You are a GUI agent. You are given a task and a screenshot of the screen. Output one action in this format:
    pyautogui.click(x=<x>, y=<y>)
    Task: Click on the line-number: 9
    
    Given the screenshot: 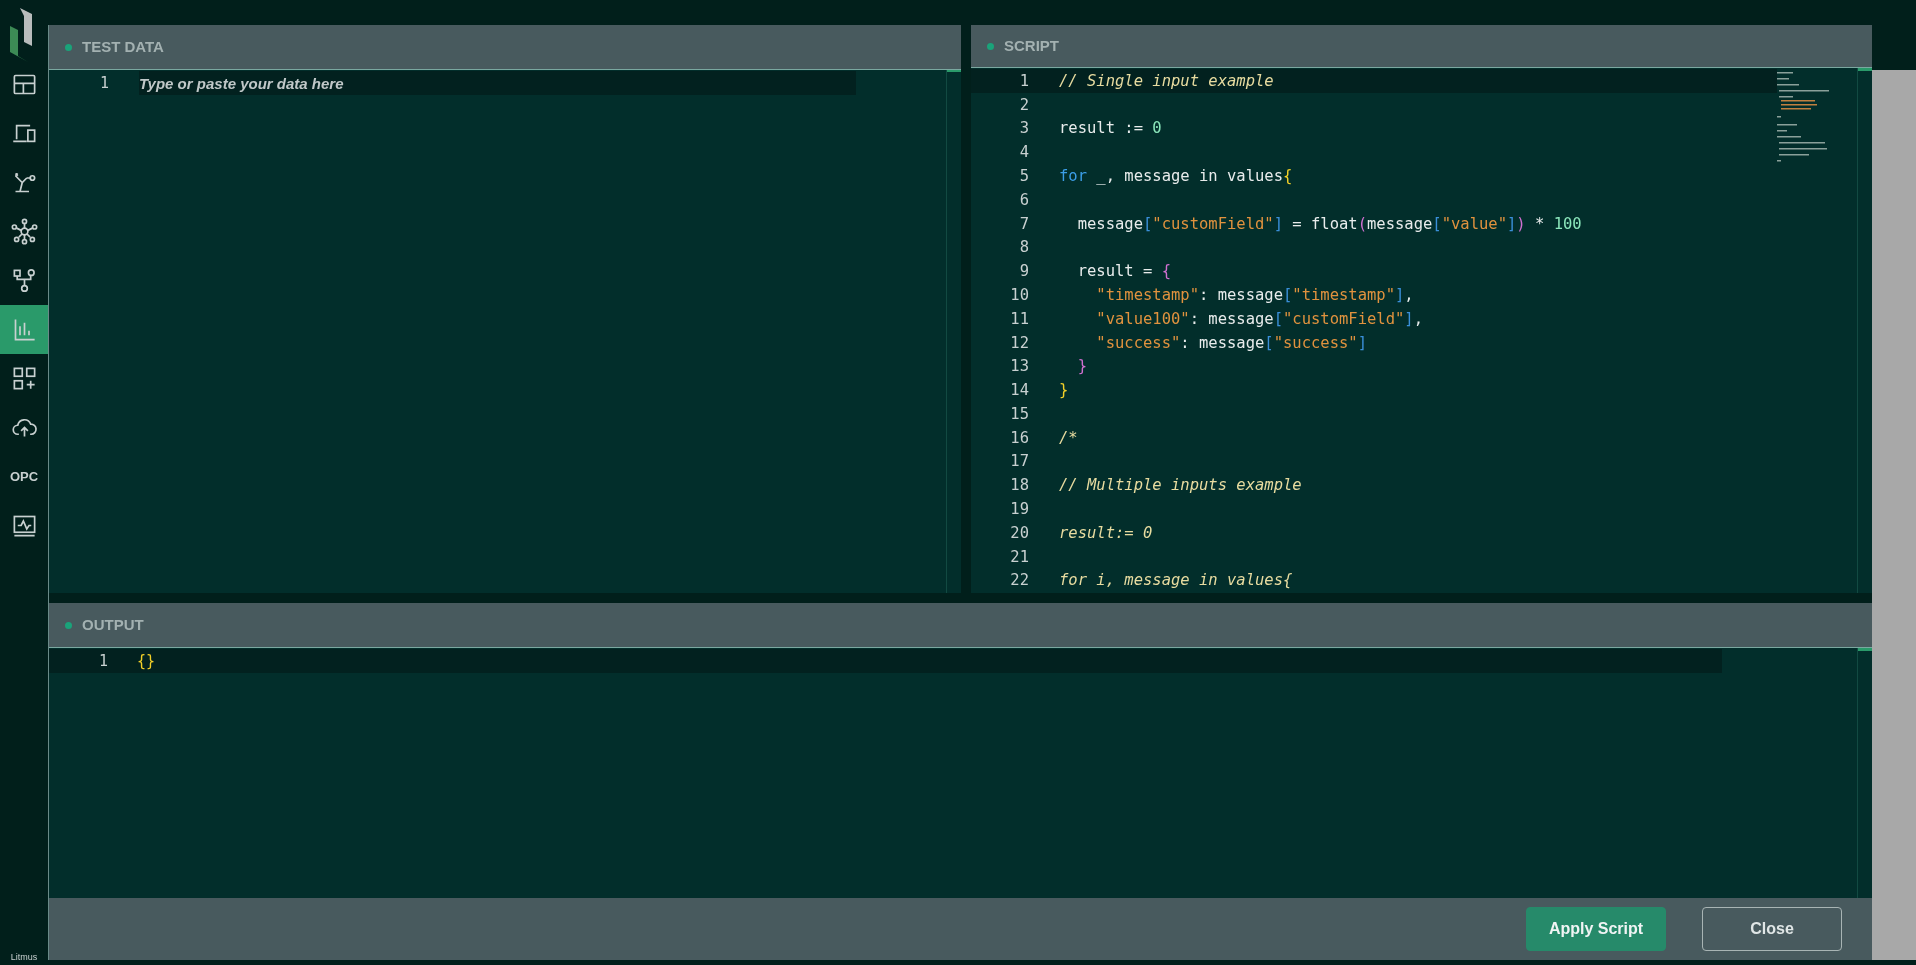 What is the action you would take?
    pyautogui.click(x=1023, y=272)
    